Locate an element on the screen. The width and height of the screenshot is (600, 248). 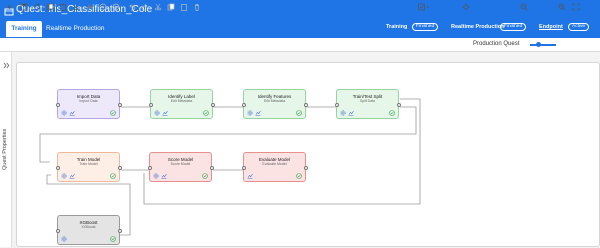
node-subtitle: Split Data is located at coordinates (367, 101).